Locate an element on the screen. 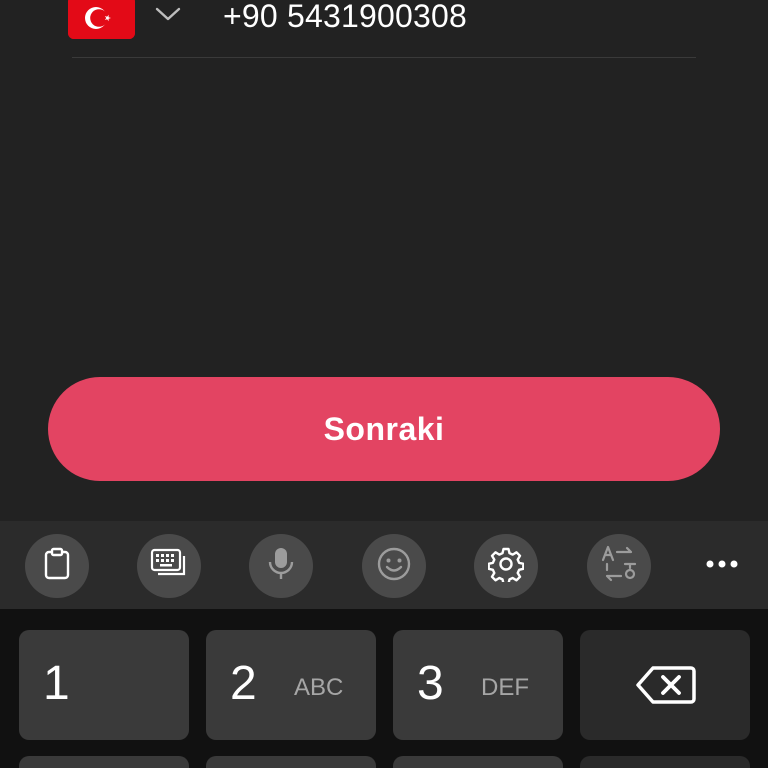 This screenshot has height=768, width=768. key-2: 2 ABC is located at coordinates (291, 685).